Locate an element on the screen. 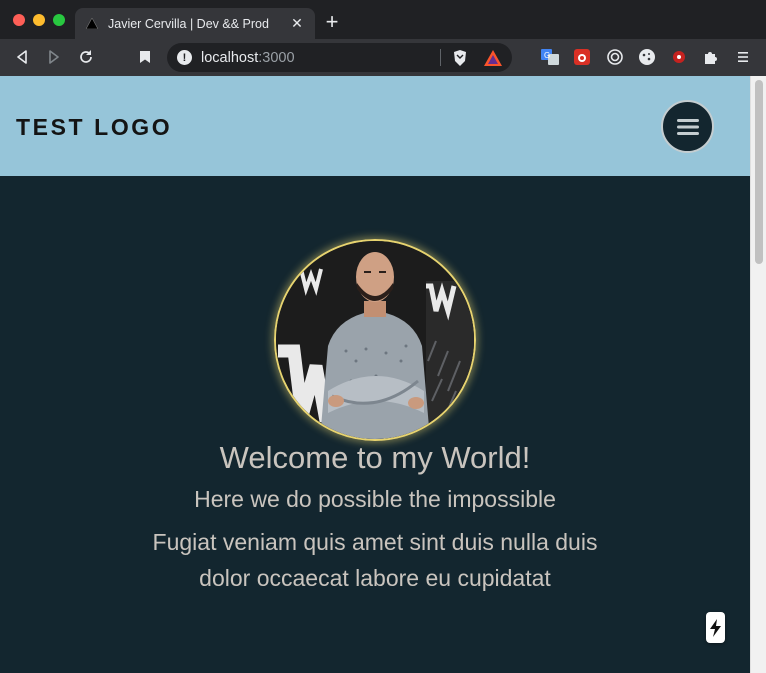 This screenshot has width=766, height=673. lightning-icon is located at coordinates (715, 627).